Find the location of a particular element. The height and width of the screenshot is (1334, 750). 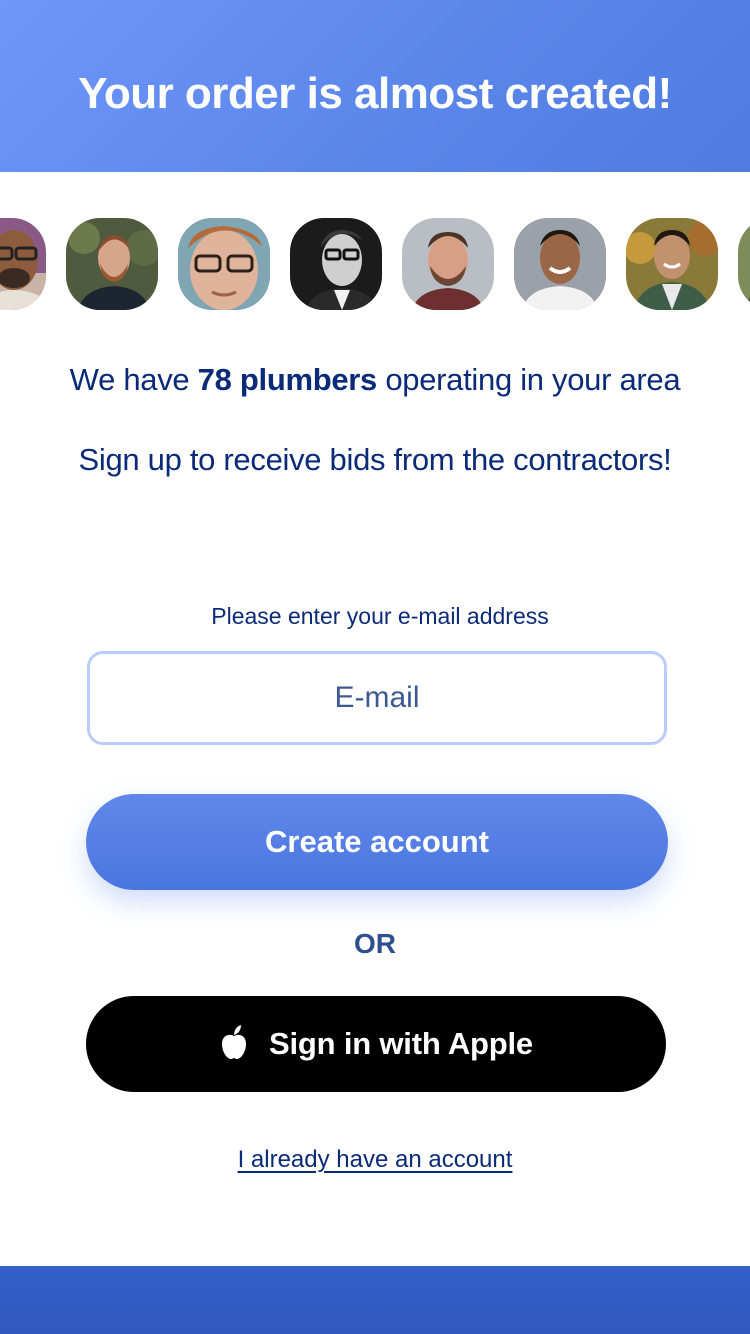

info-prefix: We have is located at coordinates (133, 379).